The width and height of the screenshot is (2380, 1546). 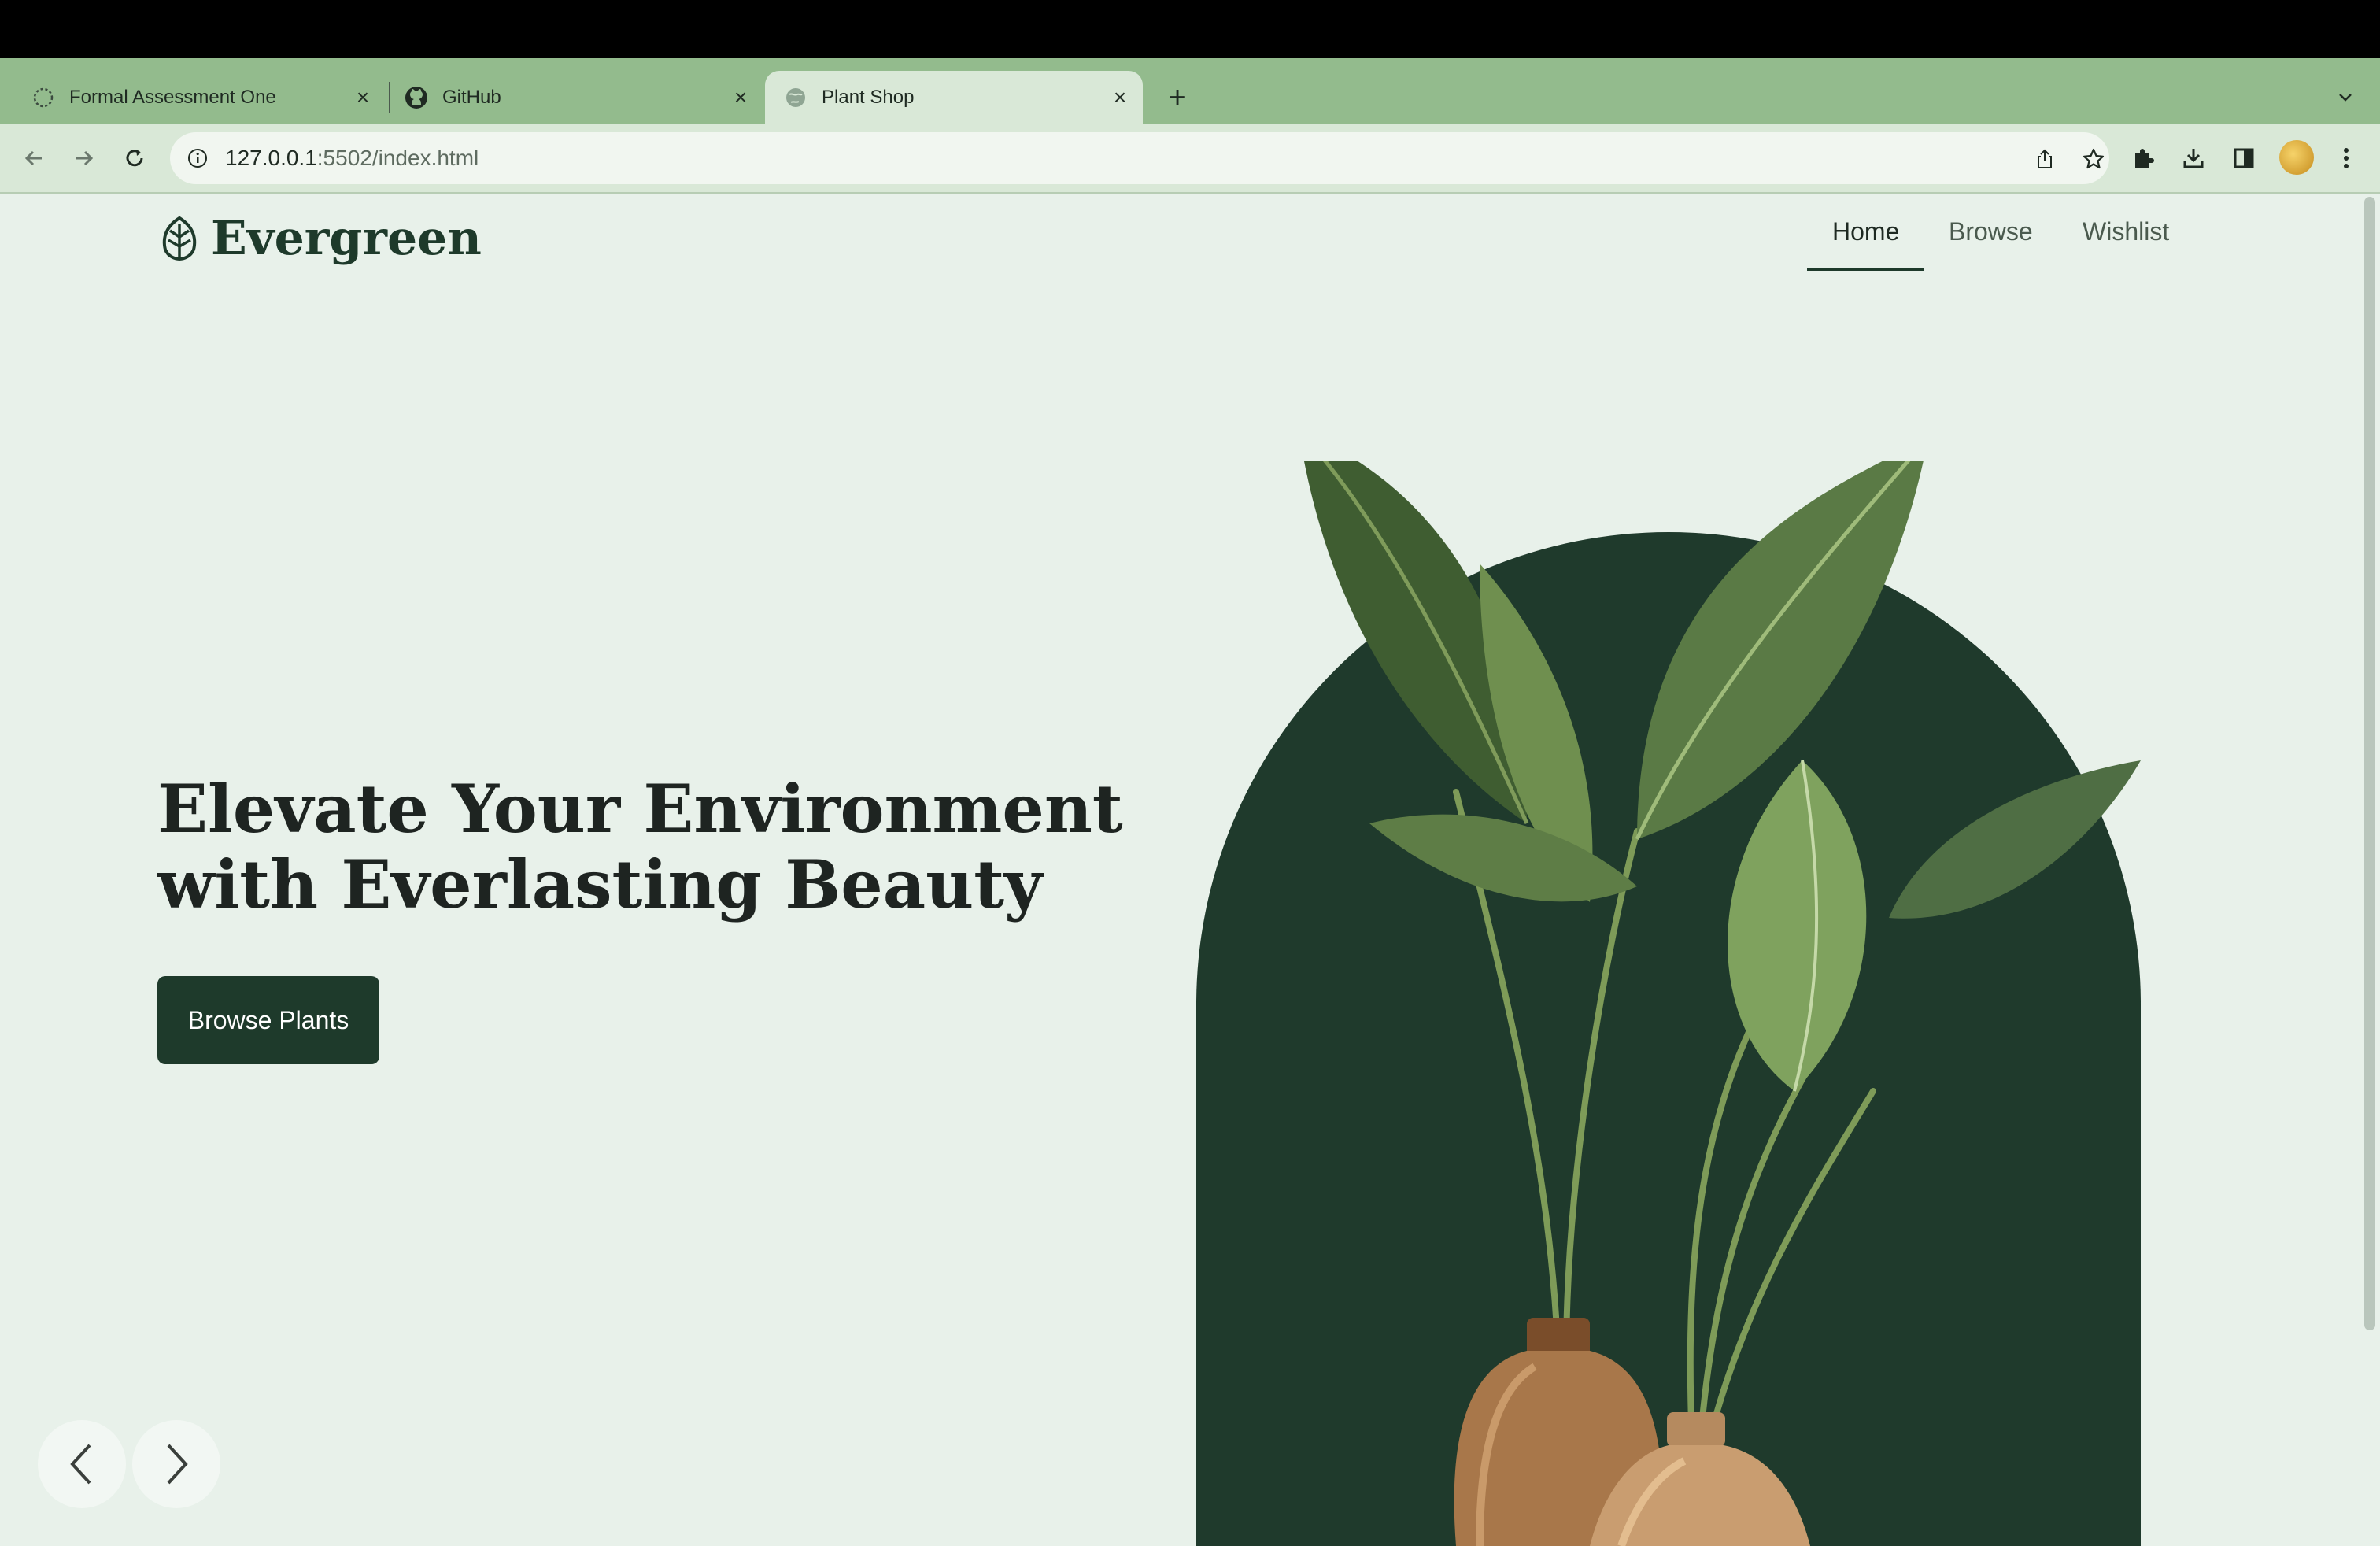 What do you see at coordinates (1865, 232) in the screenshot?
I see `nav-link-home: Home` at bounding box center [1865, 232].